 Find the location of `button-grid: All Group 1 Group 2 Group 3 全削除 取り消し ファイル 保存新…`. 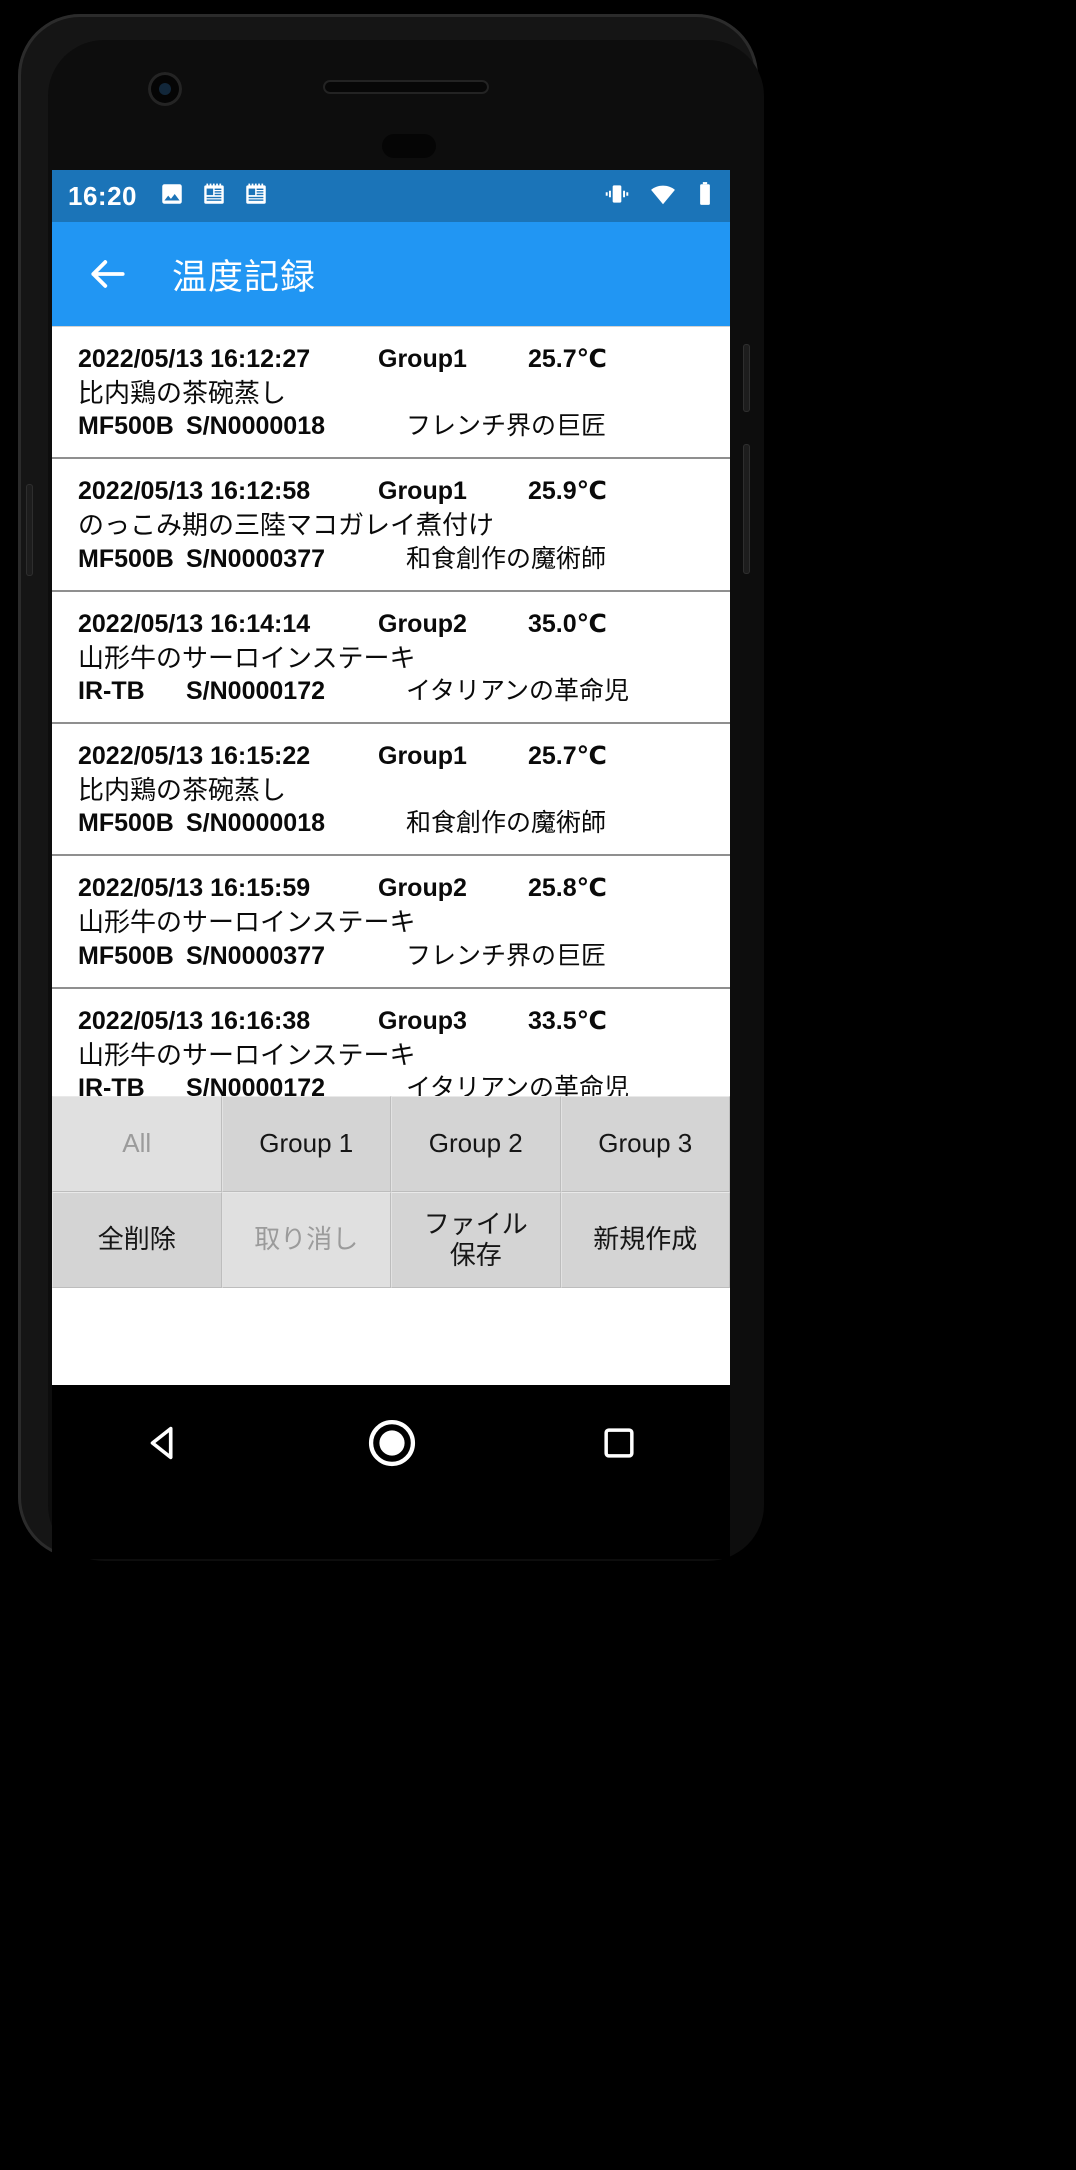

button-grid: All Group 1 Group 2 Group 3 全削除 取り消し ファイル 保存新… is located at coordinates (391, 1192).